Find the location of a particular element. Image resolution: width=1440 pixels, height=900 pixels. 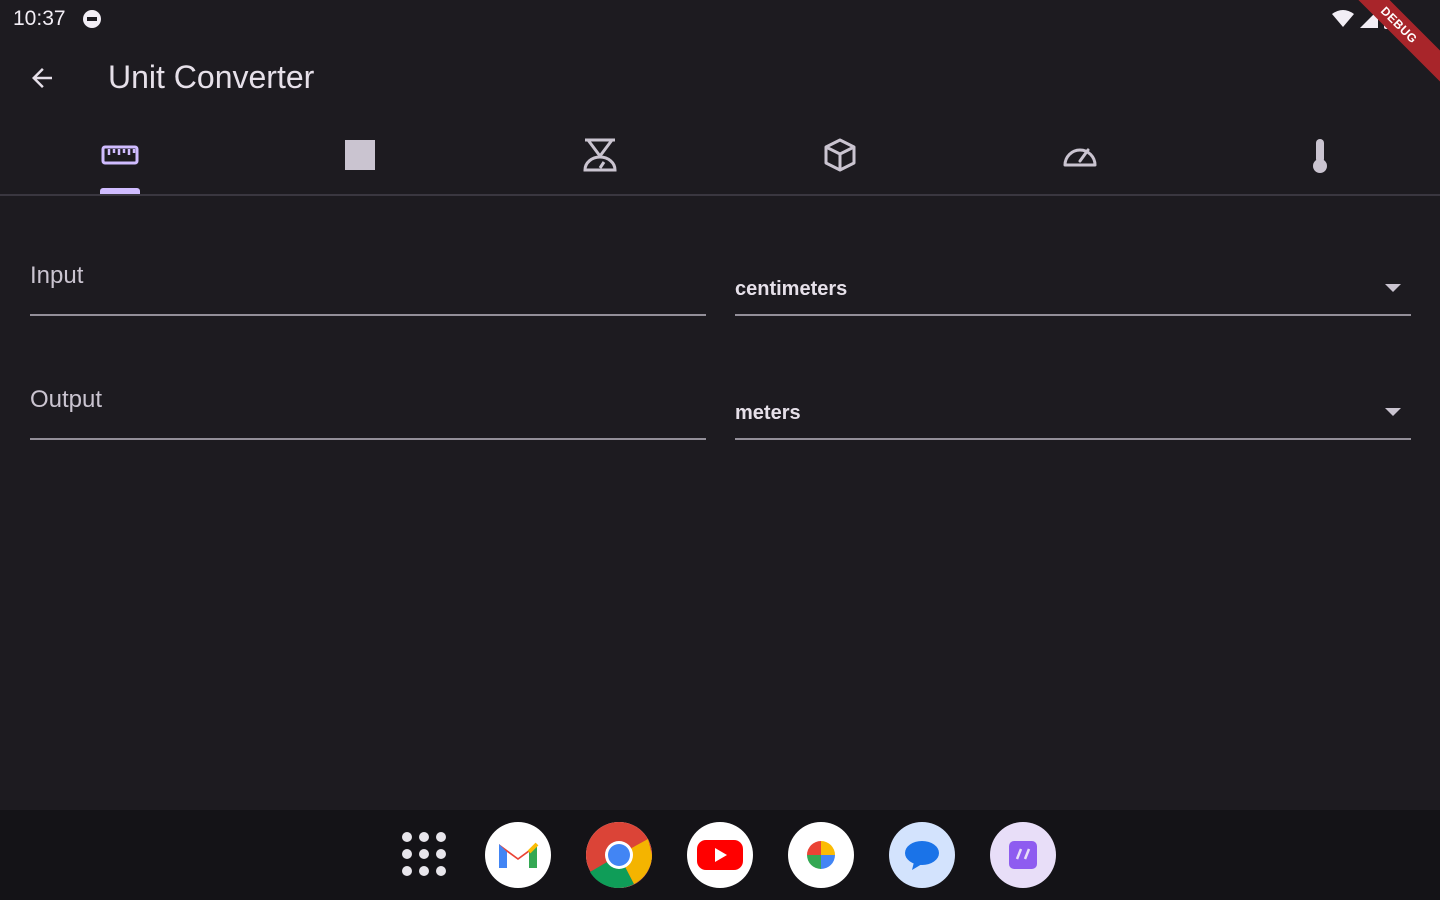

messages-icon is located at coordinates (922, 855).